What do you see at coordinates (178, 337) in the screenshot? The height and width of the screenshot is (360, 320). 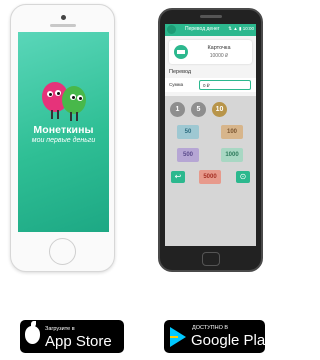 I see `google-play-logo-icon` at bounding box center [178, 337].